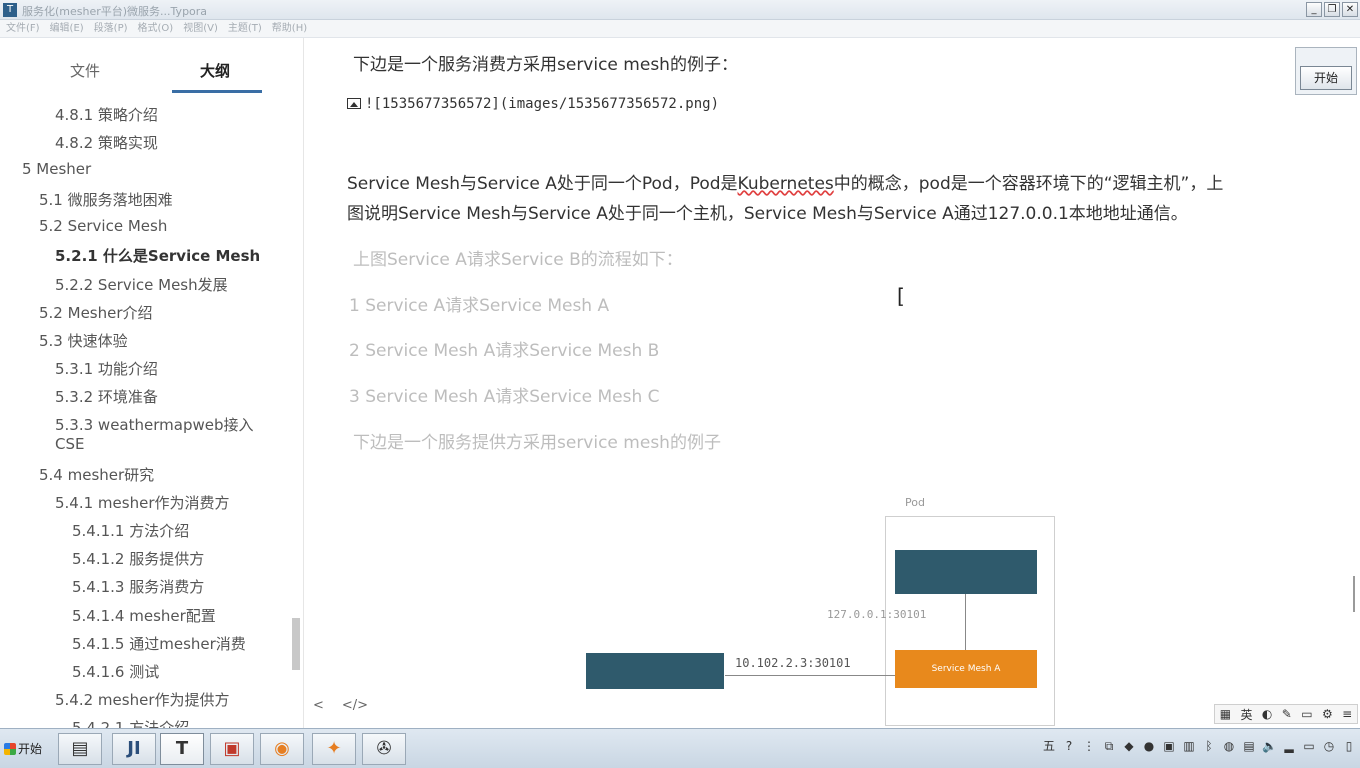 The height and width of the screenshot is (768, 1360). Describe the element at coordinates (200, 28) in the screenshot. I see `menu-view: 视图(V)` at that location.